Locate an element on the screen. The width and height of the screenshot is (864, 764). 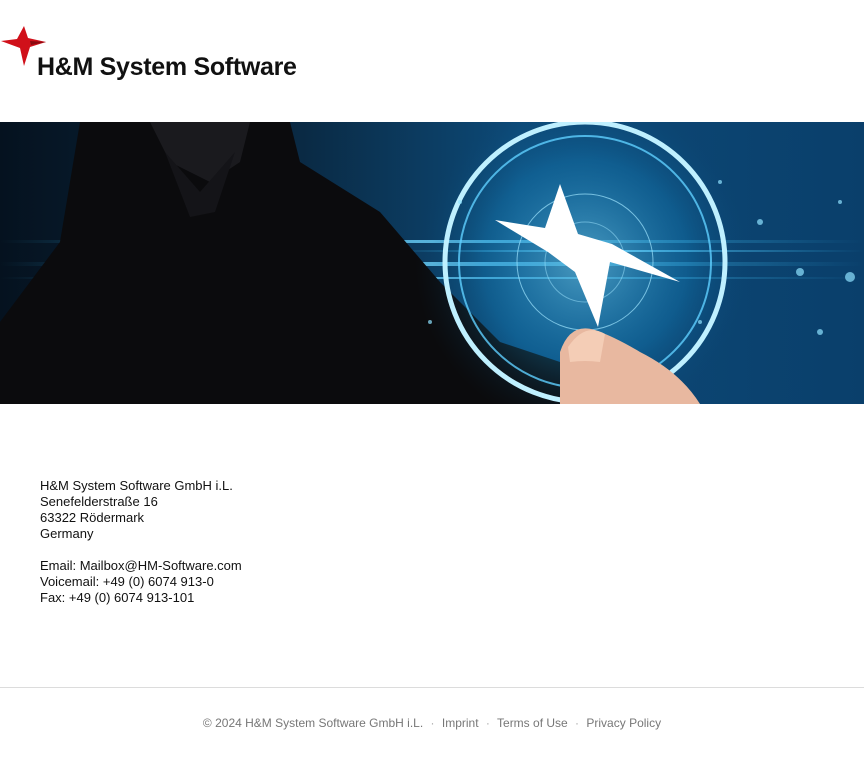
fax-line: Fax: +49 (0) 6074 913-101 is located at coordinates (117, 597).